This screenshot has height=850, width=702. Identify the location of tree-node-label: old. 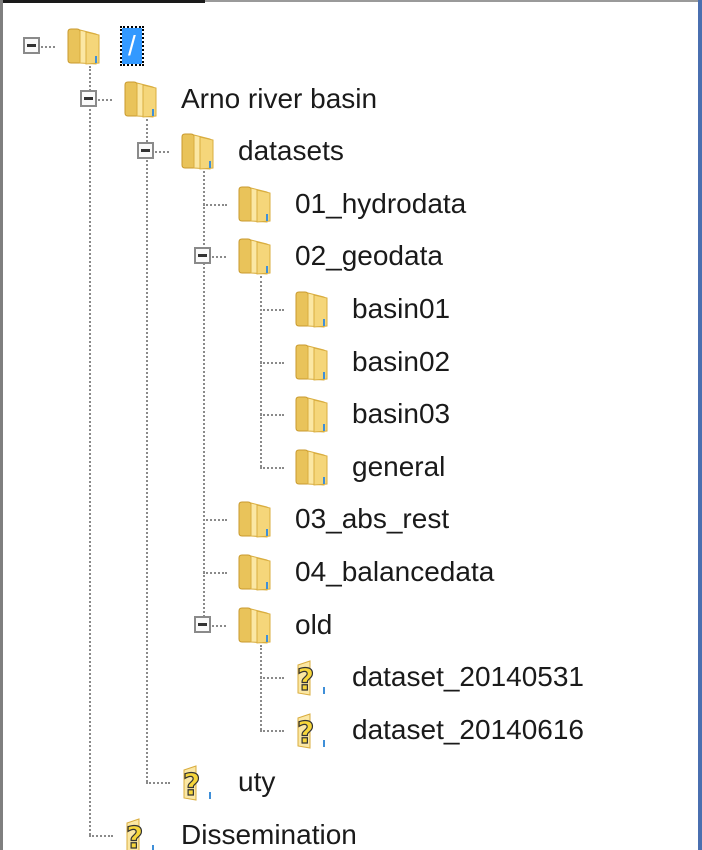
(313, 625).